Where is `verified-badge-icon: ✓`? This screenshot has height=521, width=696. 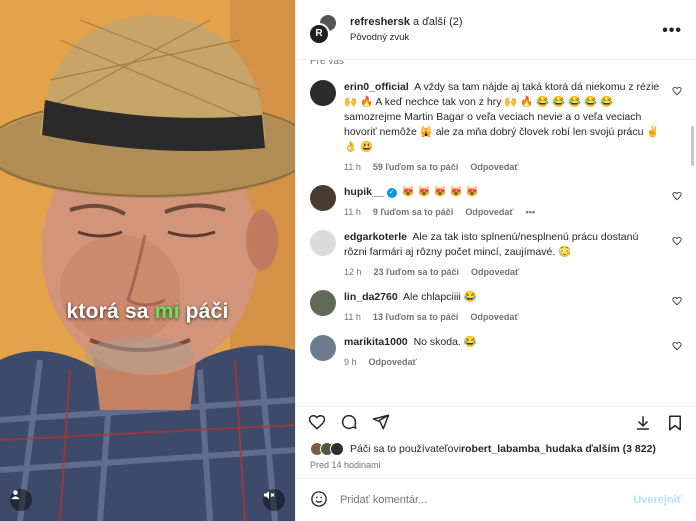
verified-badge-icon: ✓ is located at coordinates (391, 193).